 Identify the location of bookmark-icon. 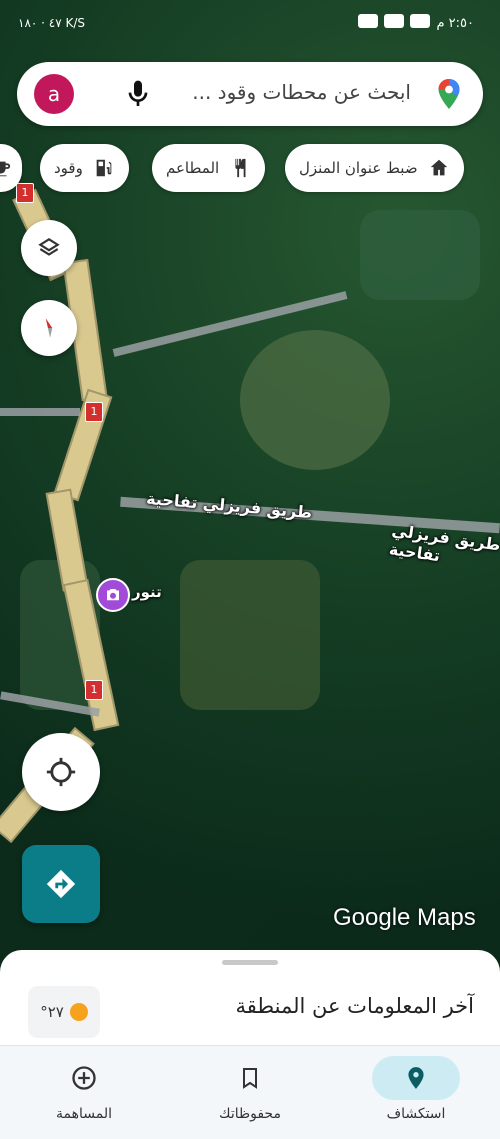
(250, 1078).